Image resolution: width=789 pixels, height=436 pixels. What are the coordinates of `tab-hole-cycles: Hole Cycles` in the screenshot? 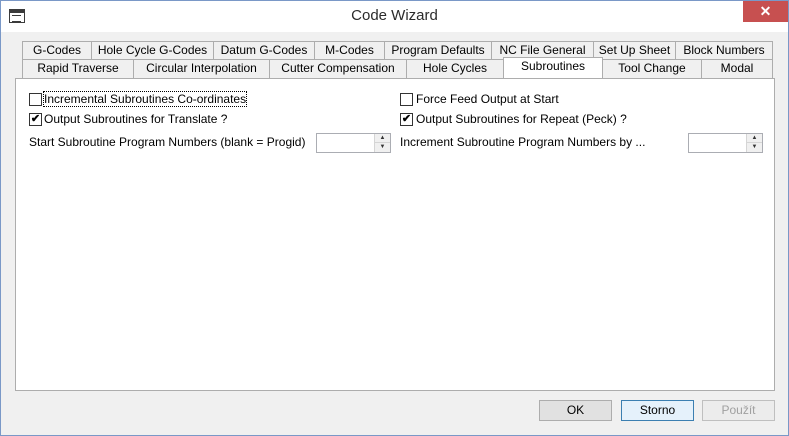 It's located at (455, 68).